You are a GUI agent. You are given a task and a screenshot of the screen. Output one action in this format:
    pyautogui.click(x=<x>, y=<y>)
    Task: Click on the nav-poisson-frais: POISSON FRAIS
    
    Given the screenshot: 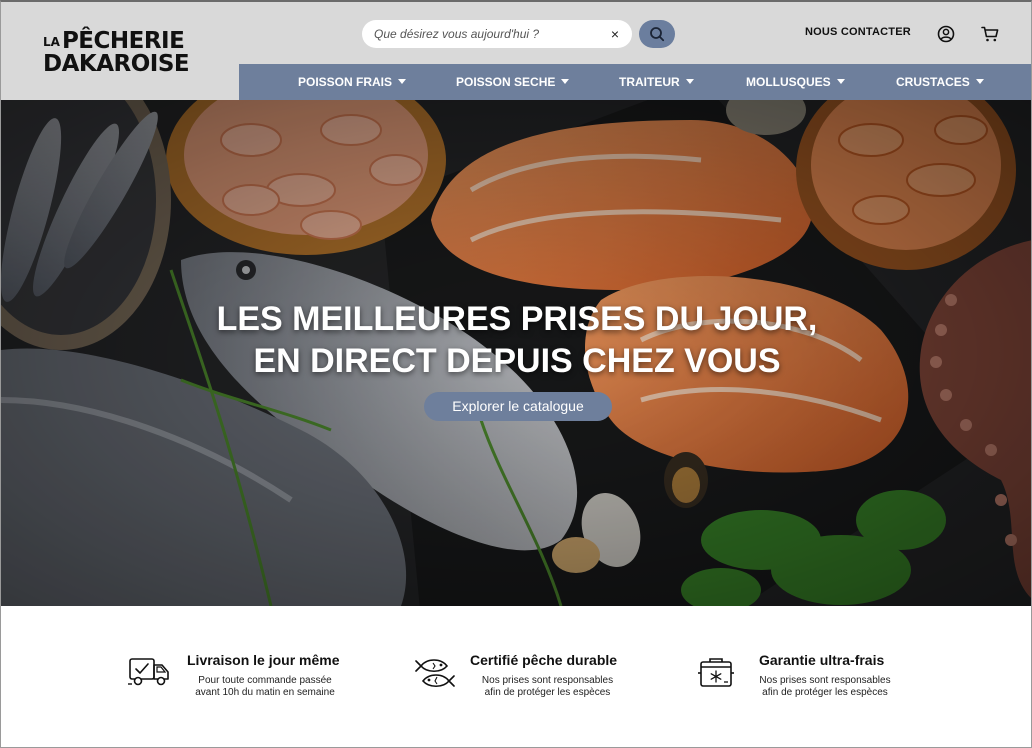 What is the action you would take?
    pyautogui.click(x=352, y=82)
    